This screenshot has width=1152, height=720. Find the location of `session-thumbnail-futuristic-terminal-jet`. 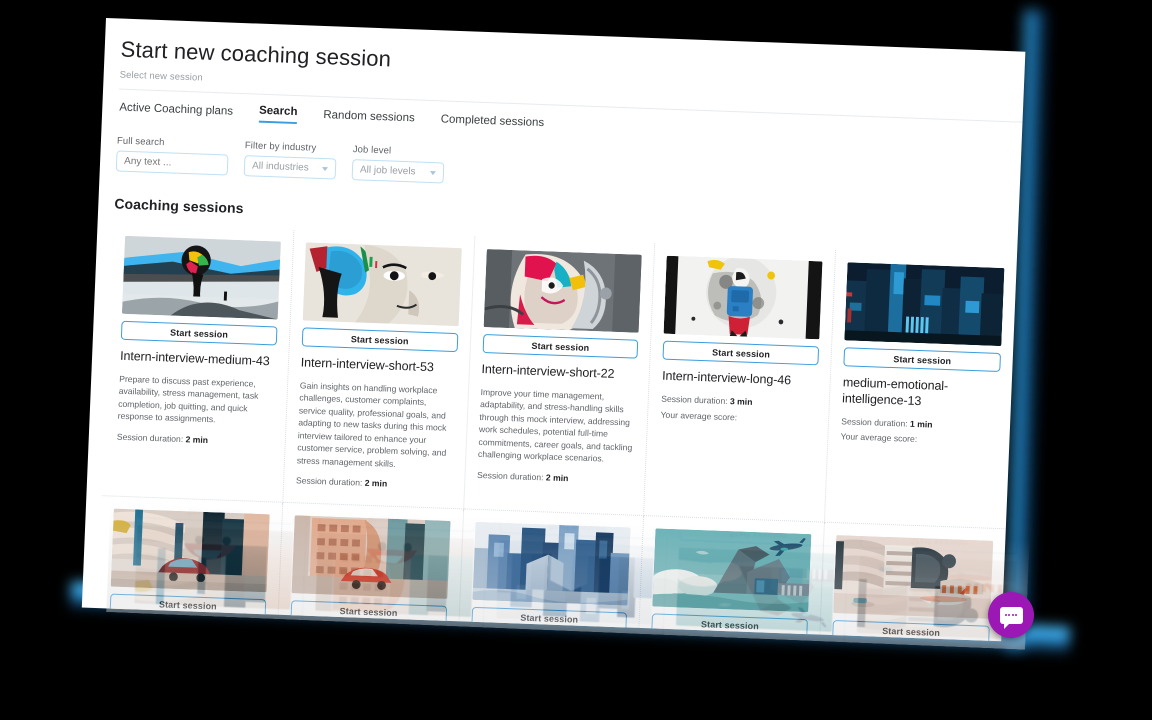

session-thumbnail-futuristic-terminal-jet is located at coordinates (913, 577).